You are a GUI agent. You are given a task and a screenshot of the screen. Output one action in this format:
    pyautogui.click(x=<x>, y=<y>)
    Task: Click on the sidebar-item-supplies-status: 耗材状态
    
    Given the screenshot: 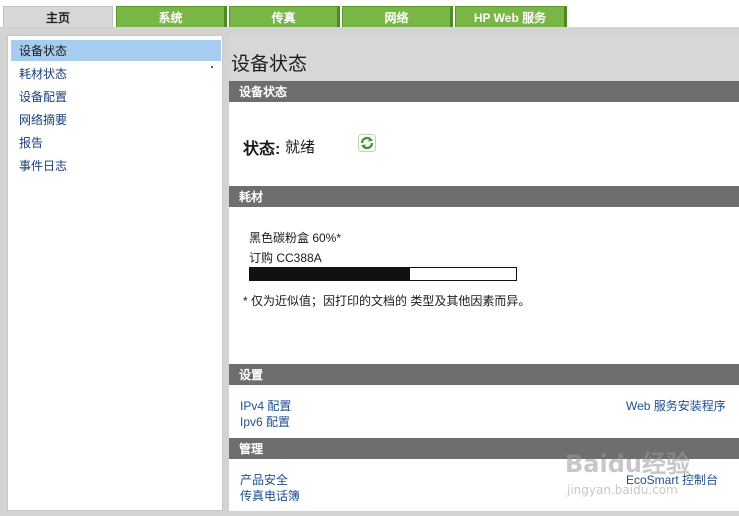 What is the action you would take?
    pyautogui.click(x=116, y=73)
    